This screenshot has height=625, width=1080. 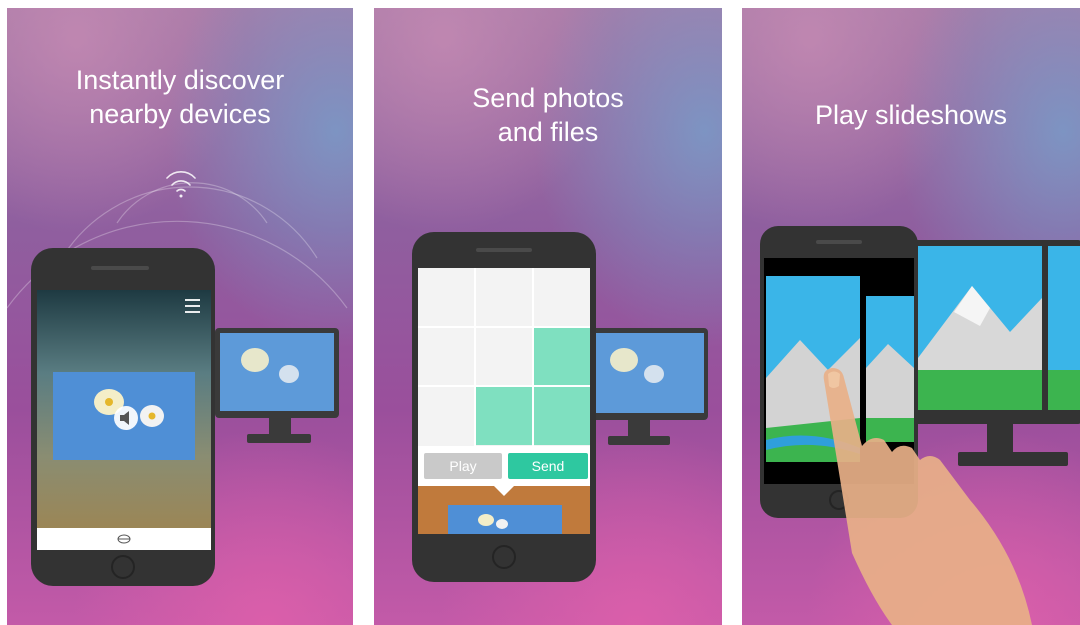 What do you see at coordinates (463, 466) in the screenshot?
I see `play-button: Play` at bounding box center [463, 466].